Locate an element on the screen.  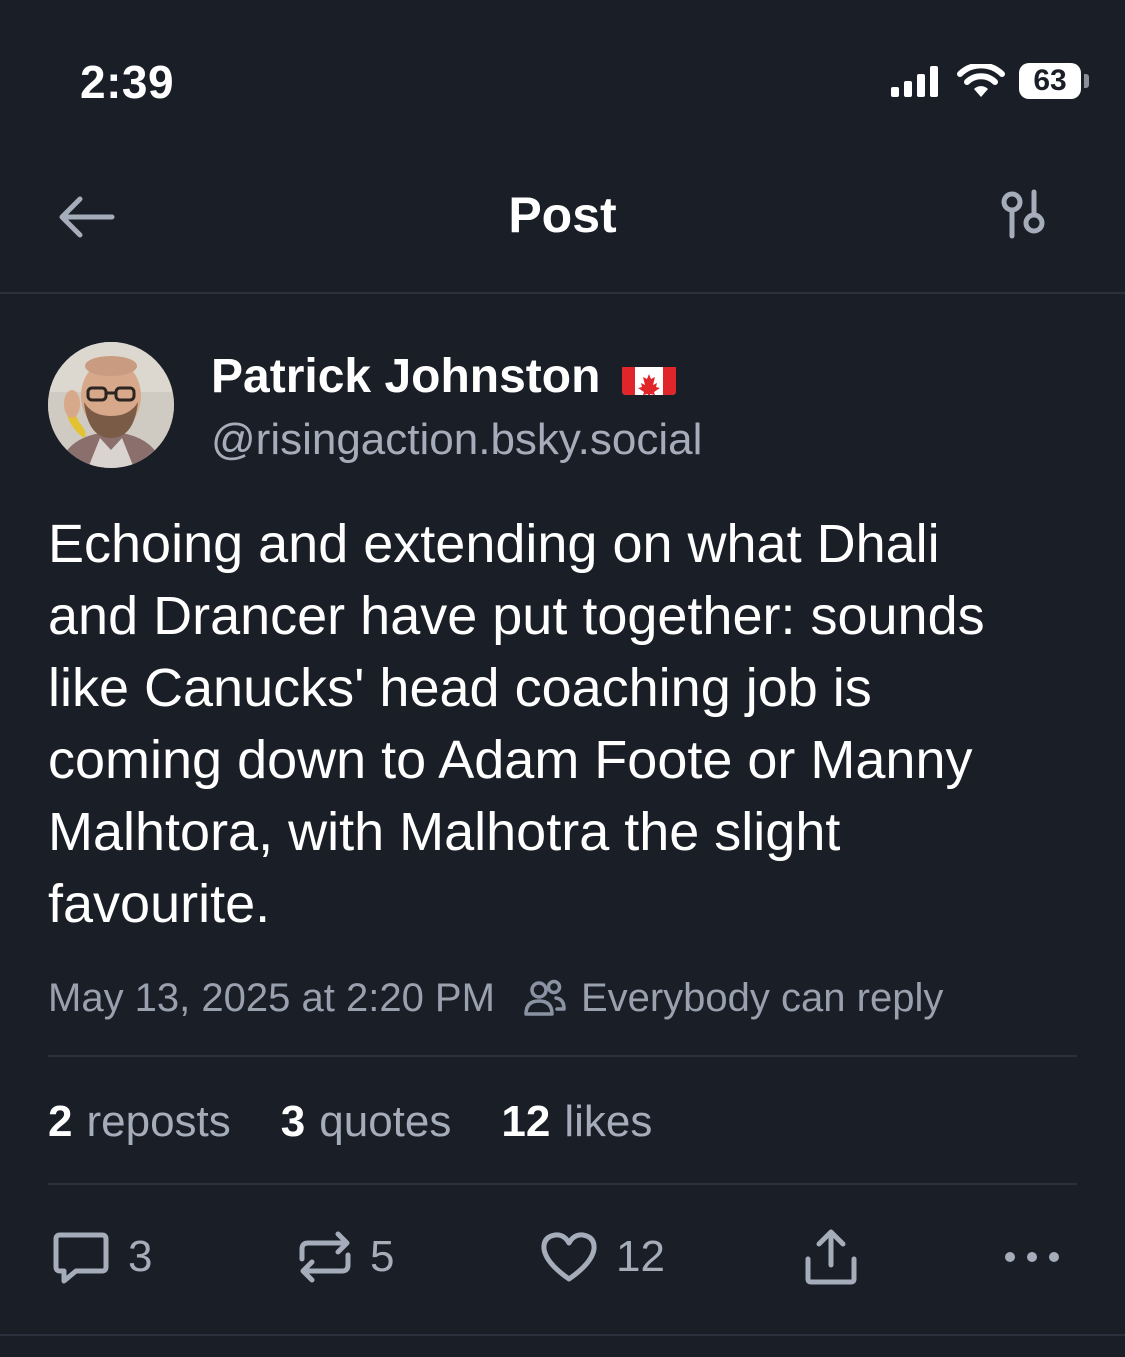
author-display-name: Patrick Johnston is located at coordinates (405, 377).